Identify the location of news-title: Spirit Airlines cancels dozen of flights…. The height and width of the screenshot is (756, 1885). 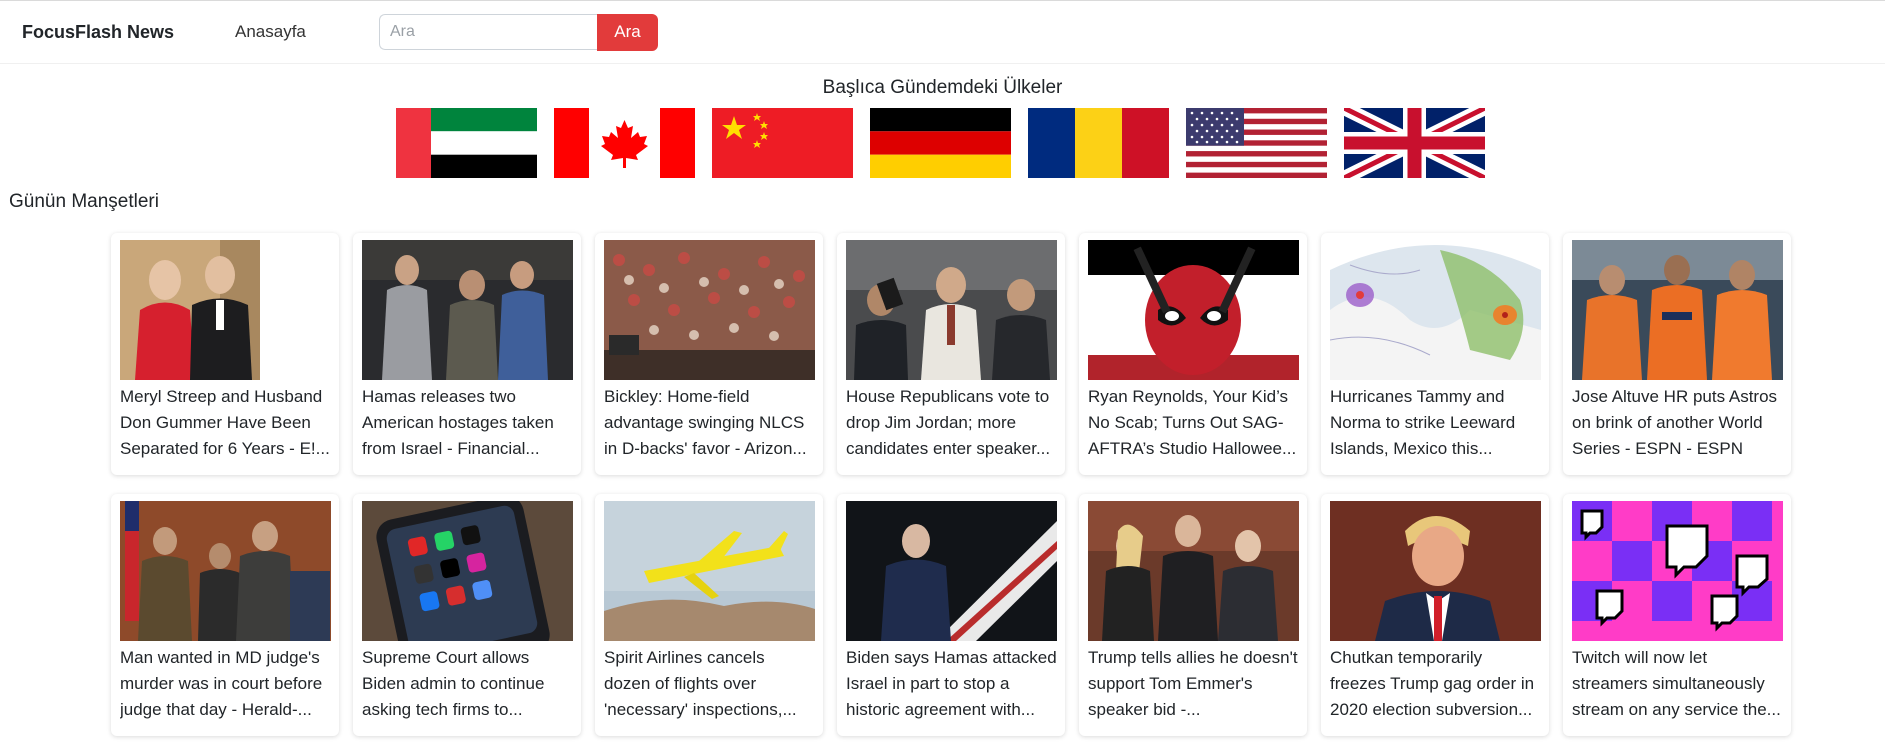
(709, 684).